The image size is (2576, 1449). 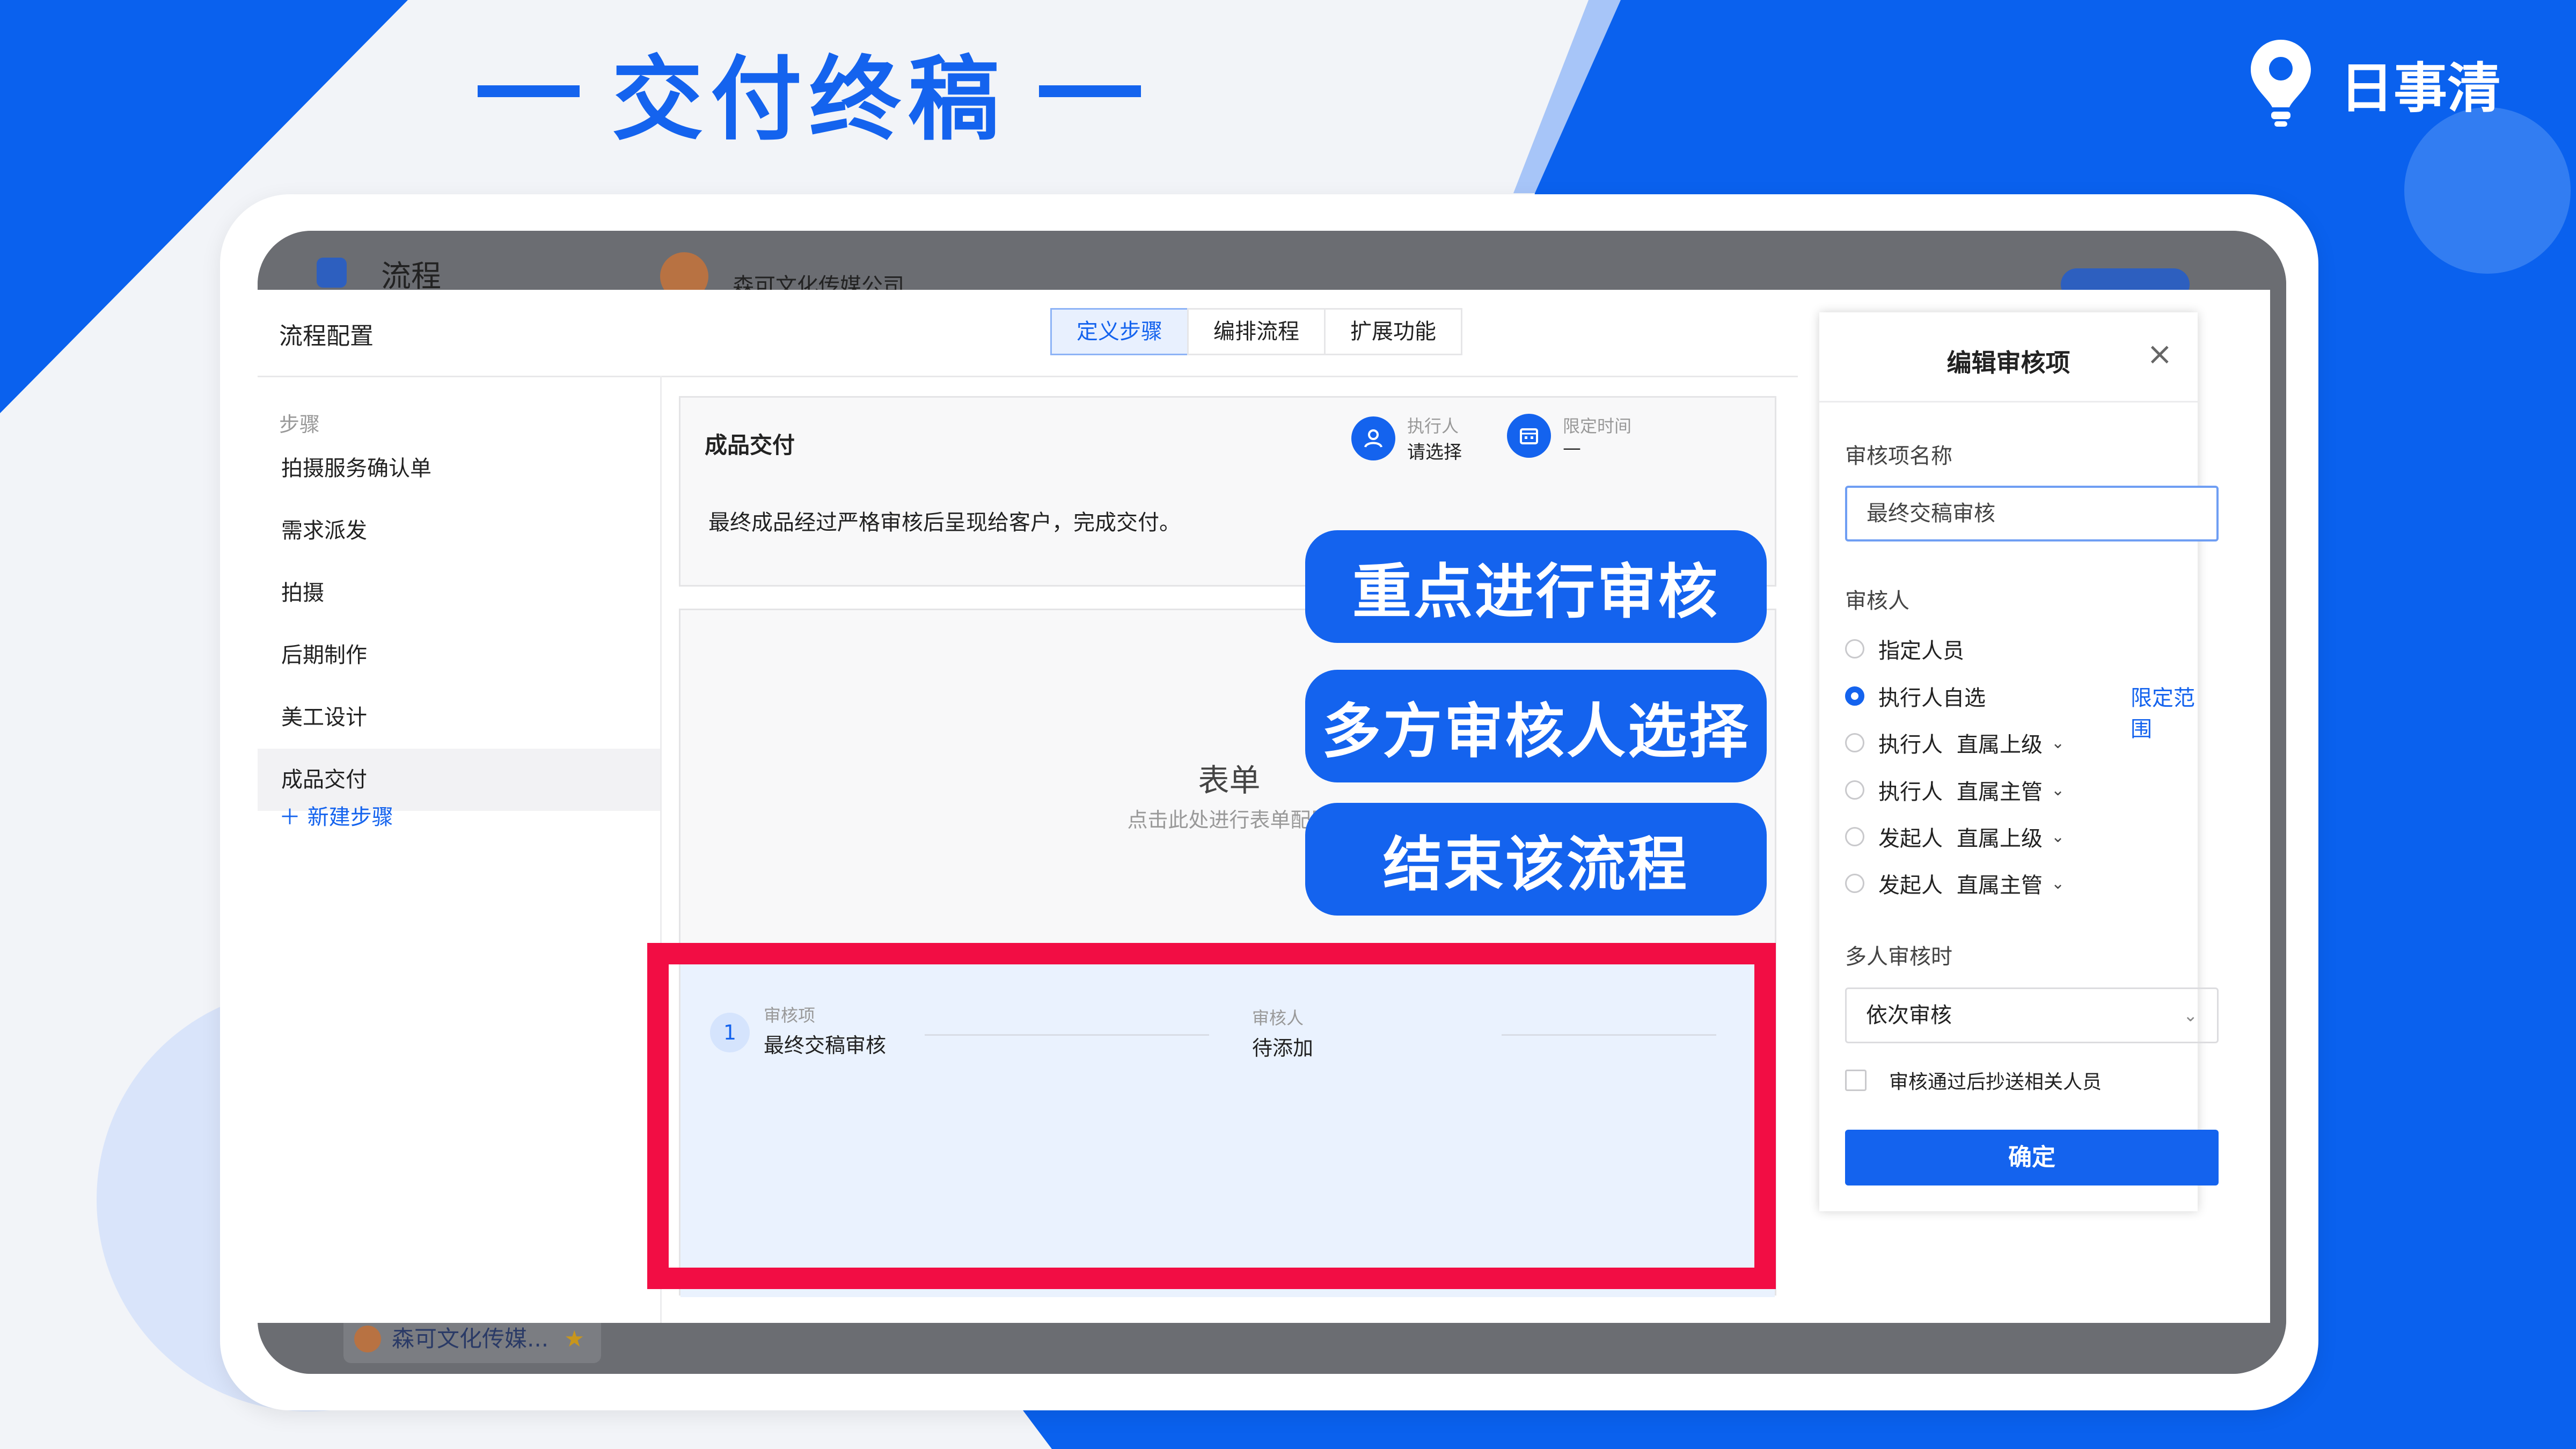 I want to click on brand-logo: 日事清, so click(x=2375, y=83).